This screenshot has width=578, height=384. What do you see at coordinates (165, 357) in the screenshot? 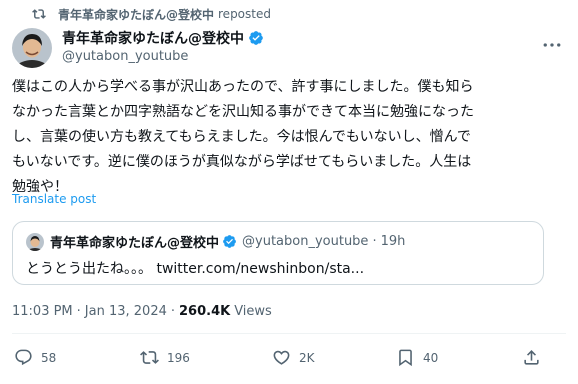
I see `repost-button: 196` at bounding box center [165, 357].